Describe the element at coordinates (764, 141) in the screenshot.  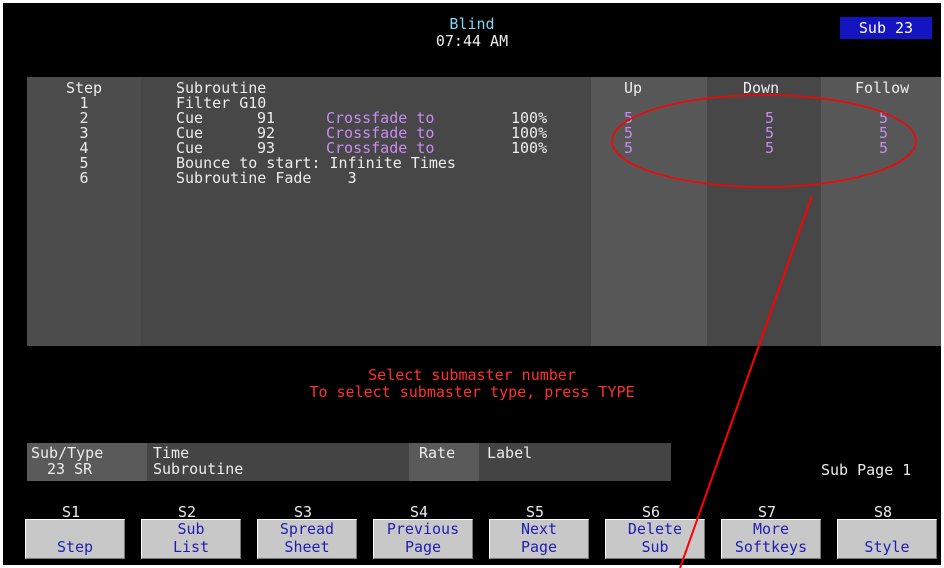
I see `highlight-ellipse` at that location.